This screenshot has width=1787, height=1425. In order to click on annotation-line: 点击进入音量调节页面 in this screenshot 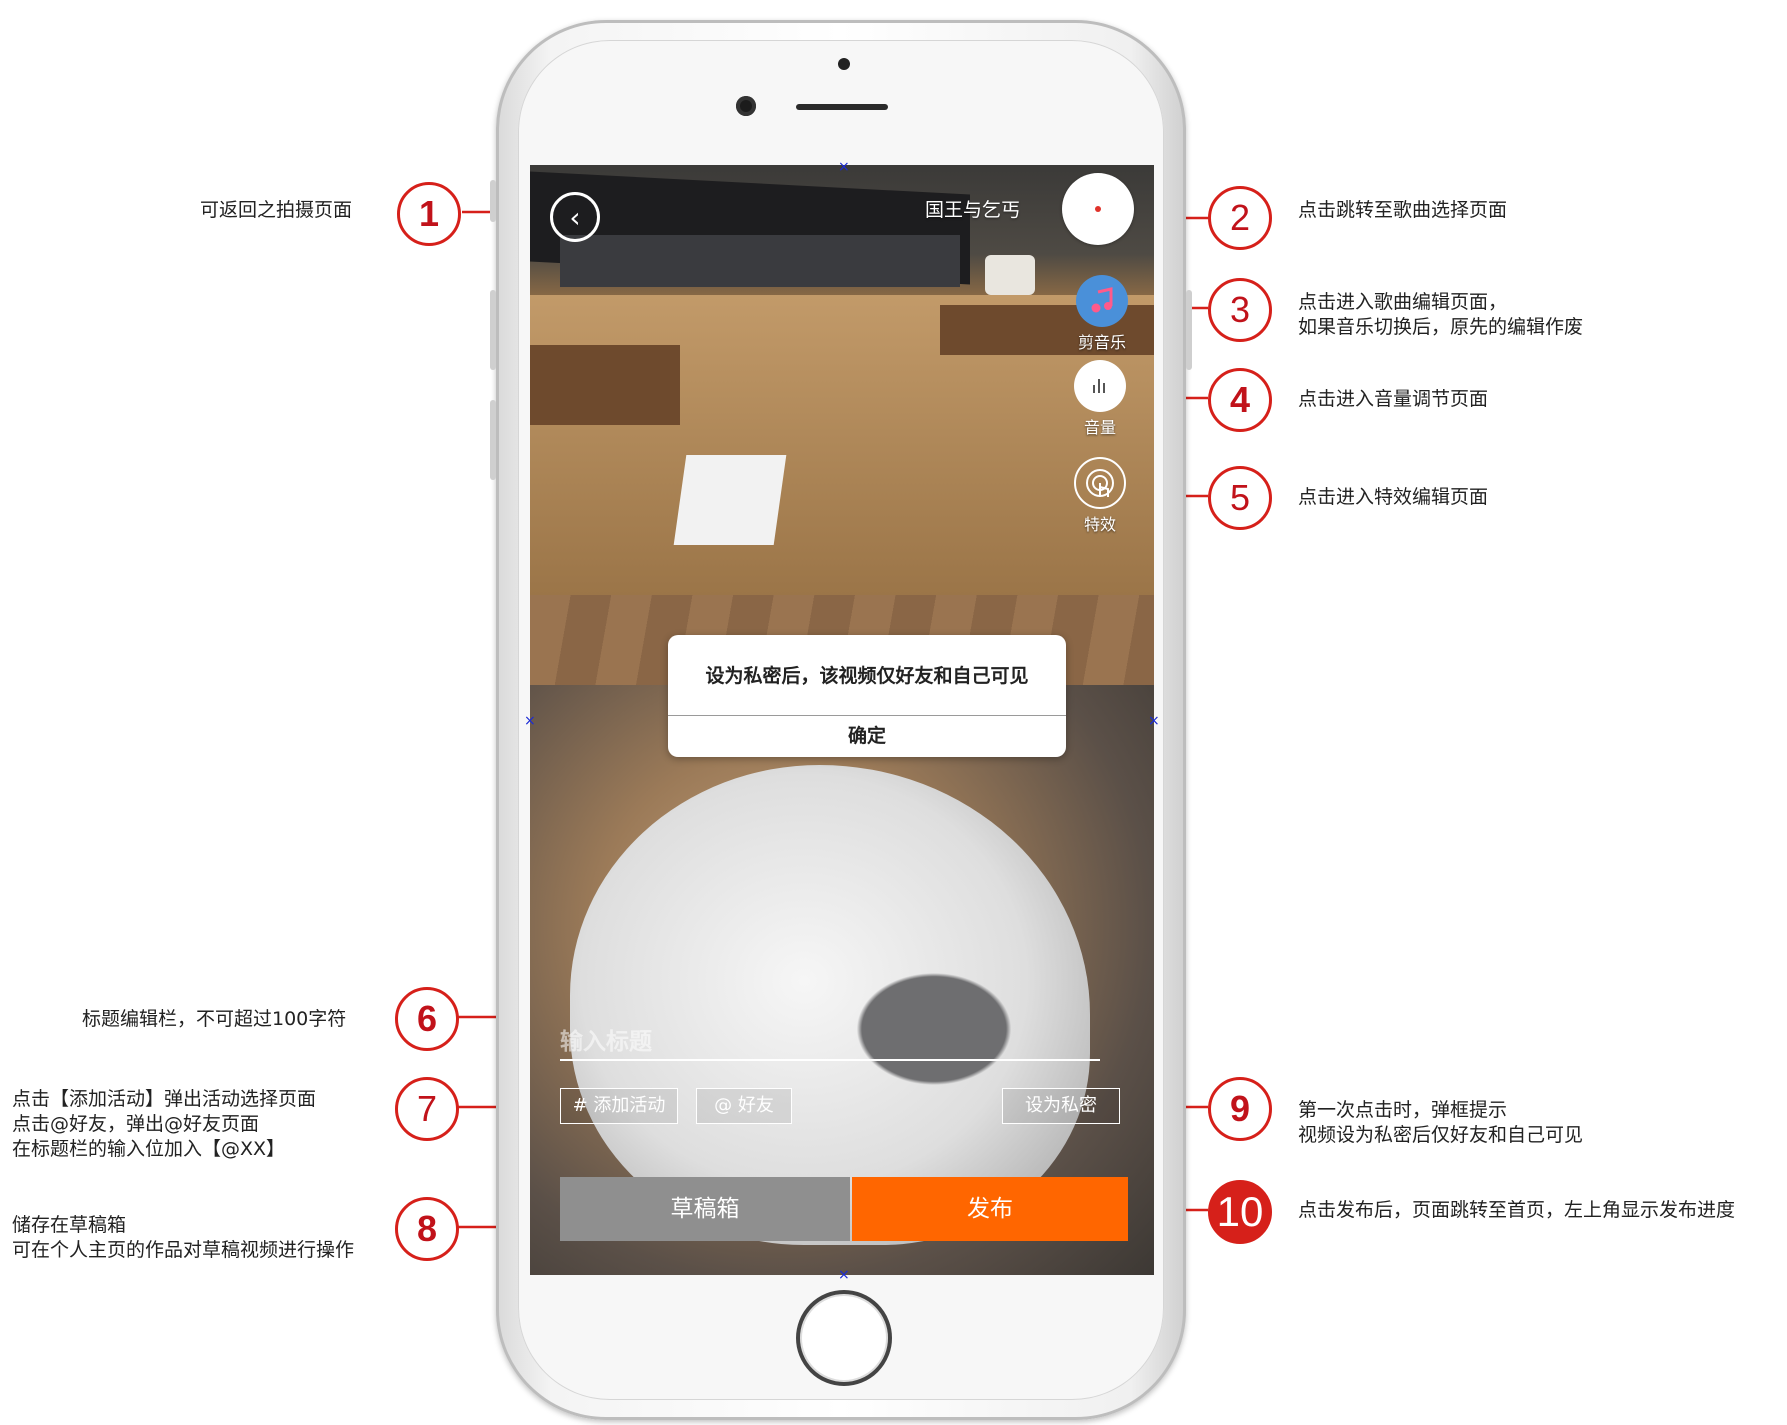, I will do `click(1393, 399)`.